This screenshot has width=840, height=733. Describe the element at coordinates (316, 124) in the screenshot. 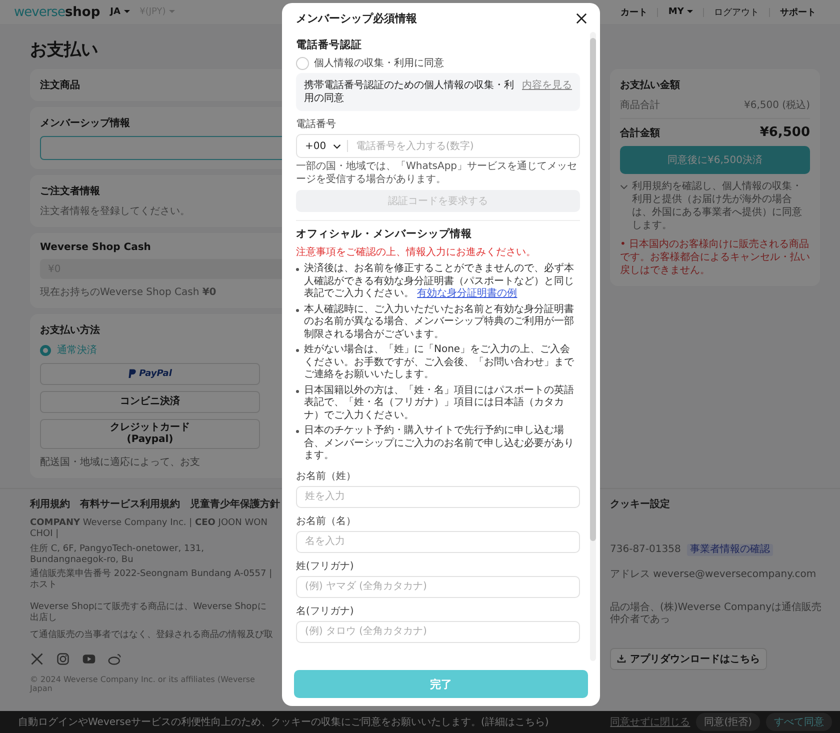

I see `field-label: 電話番号` at that location.